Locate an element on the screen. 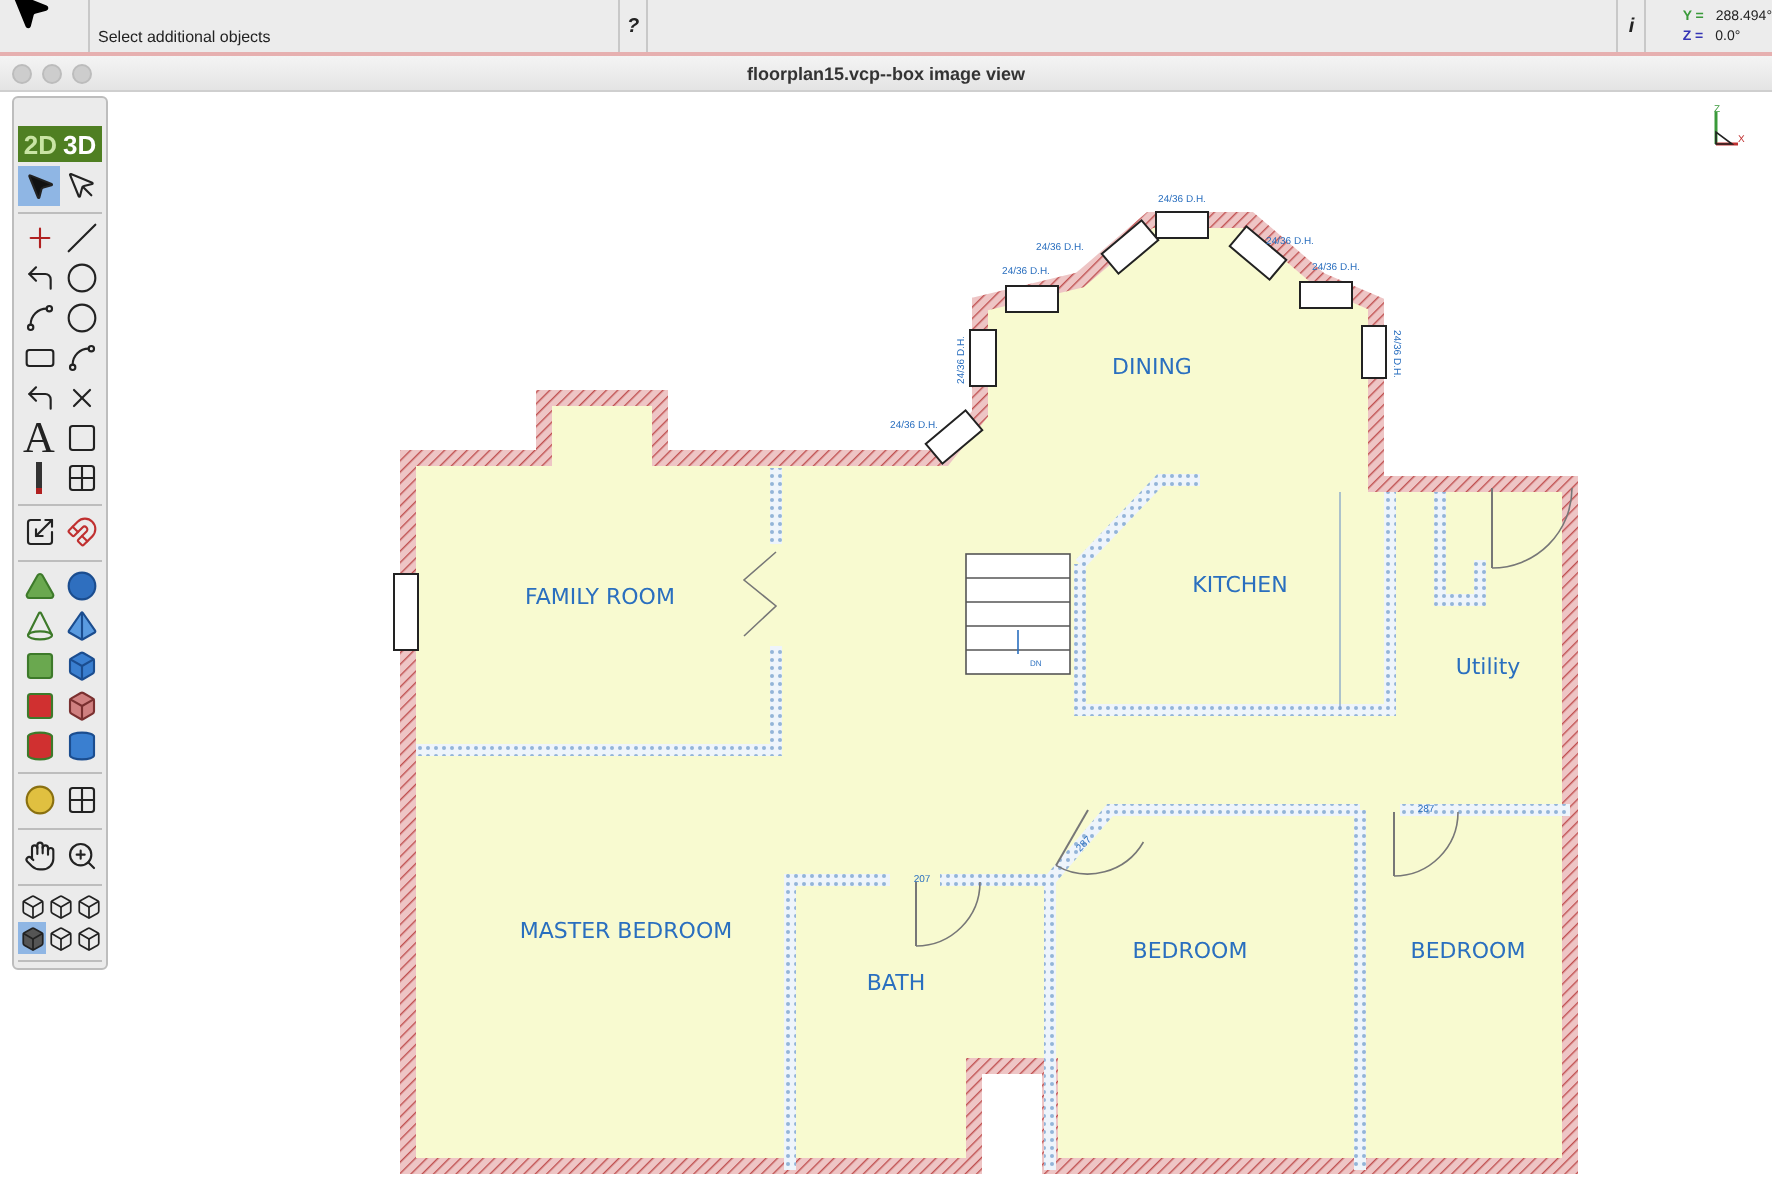 Image resolution: width=1772 pixels, height=1182 pixels. zoom-icon is located at coordinates (81, 856).